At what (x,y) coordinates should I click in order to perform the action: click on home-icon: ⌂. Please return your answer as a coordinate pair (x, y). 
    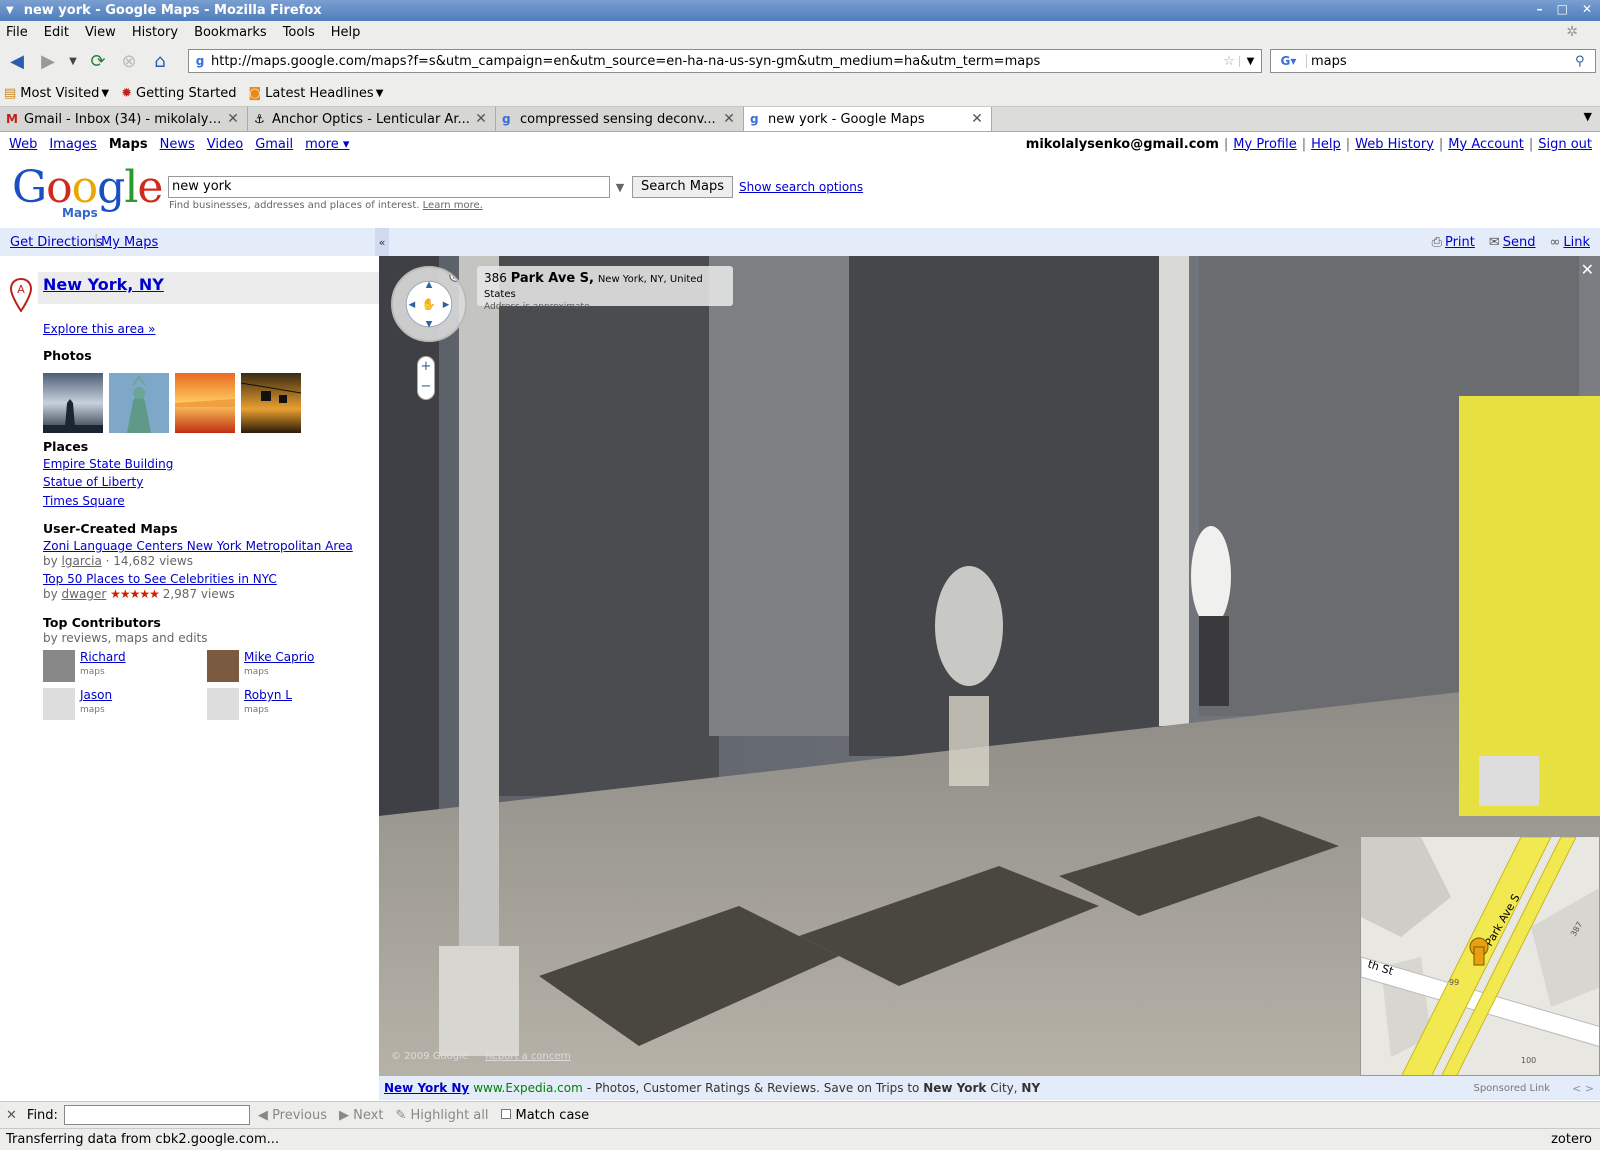
    Looking at the image, I should click on (160, 62).